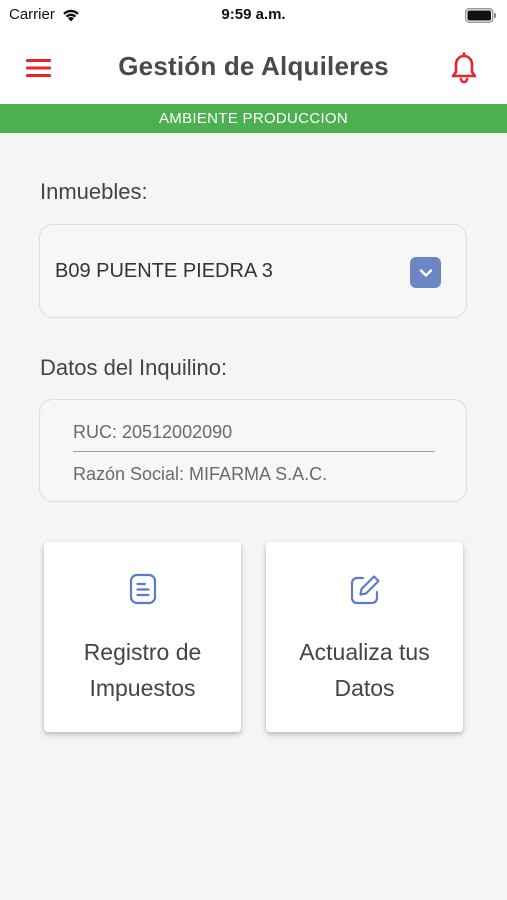 The width and height of the screenshot is (507, 900). I want to click on inquilino-label: Datos del Inquilino:, so click(134, 367).